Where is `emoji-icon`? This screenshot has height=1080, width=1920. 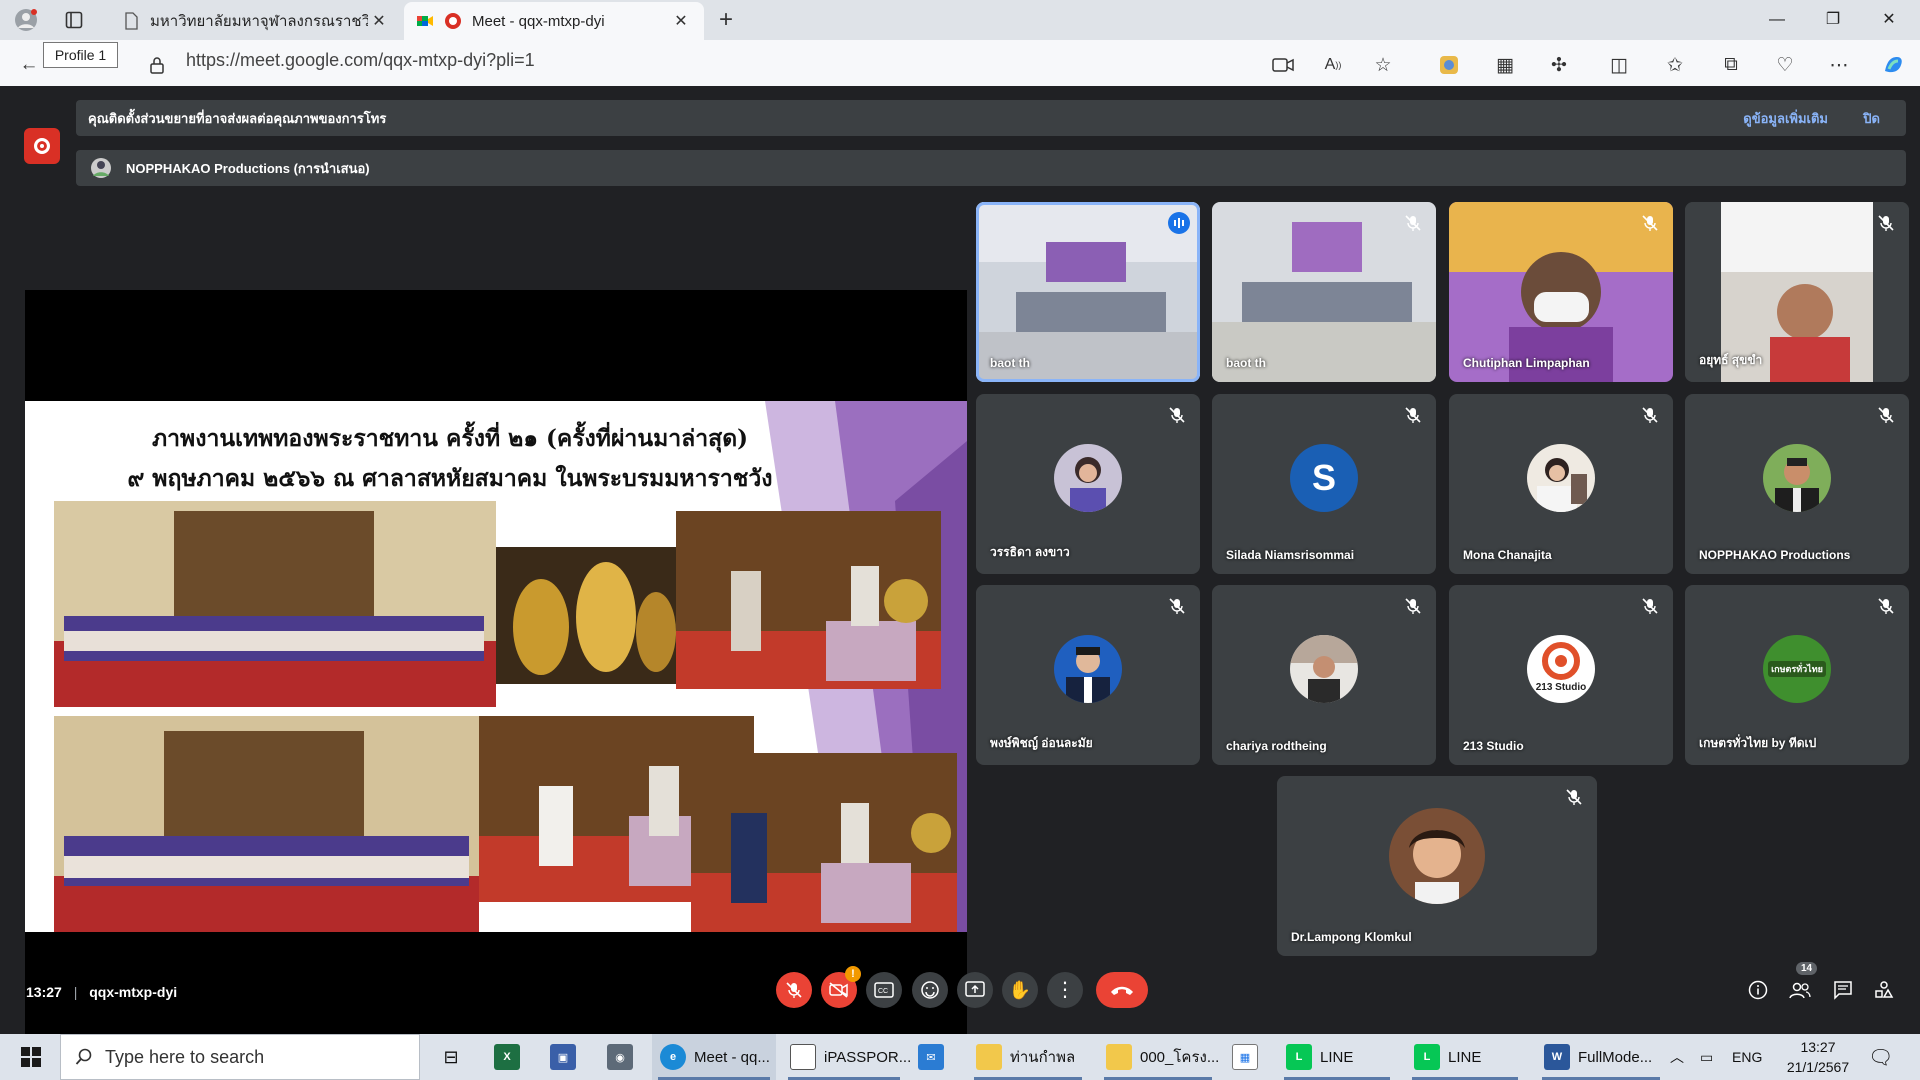 emoji-icon is located at coordinates (930, 990).